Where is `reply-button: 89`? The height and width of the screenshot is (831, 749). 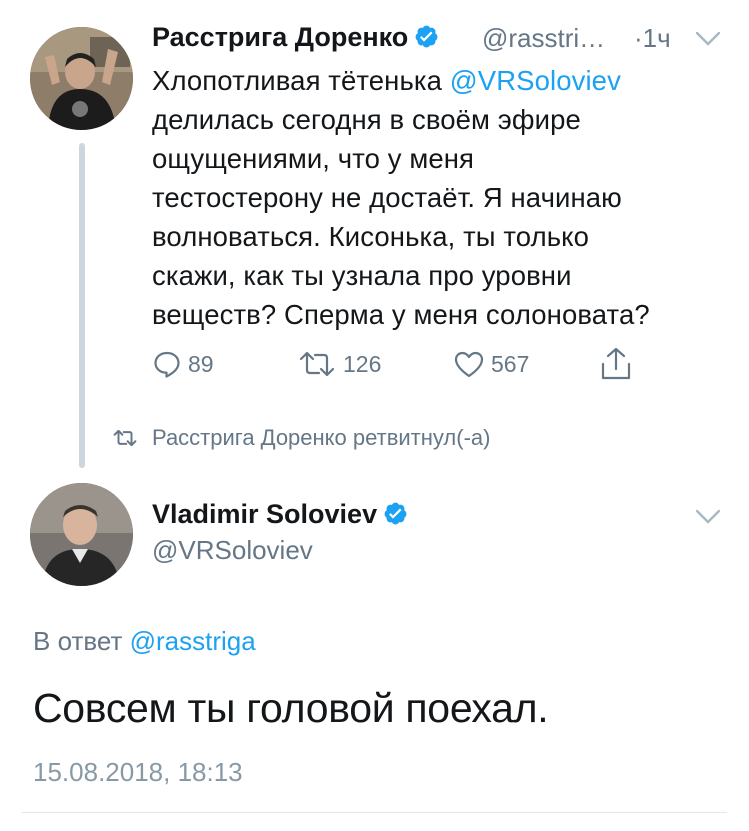
reply-button: 89 is located at coordinates (183, 364).